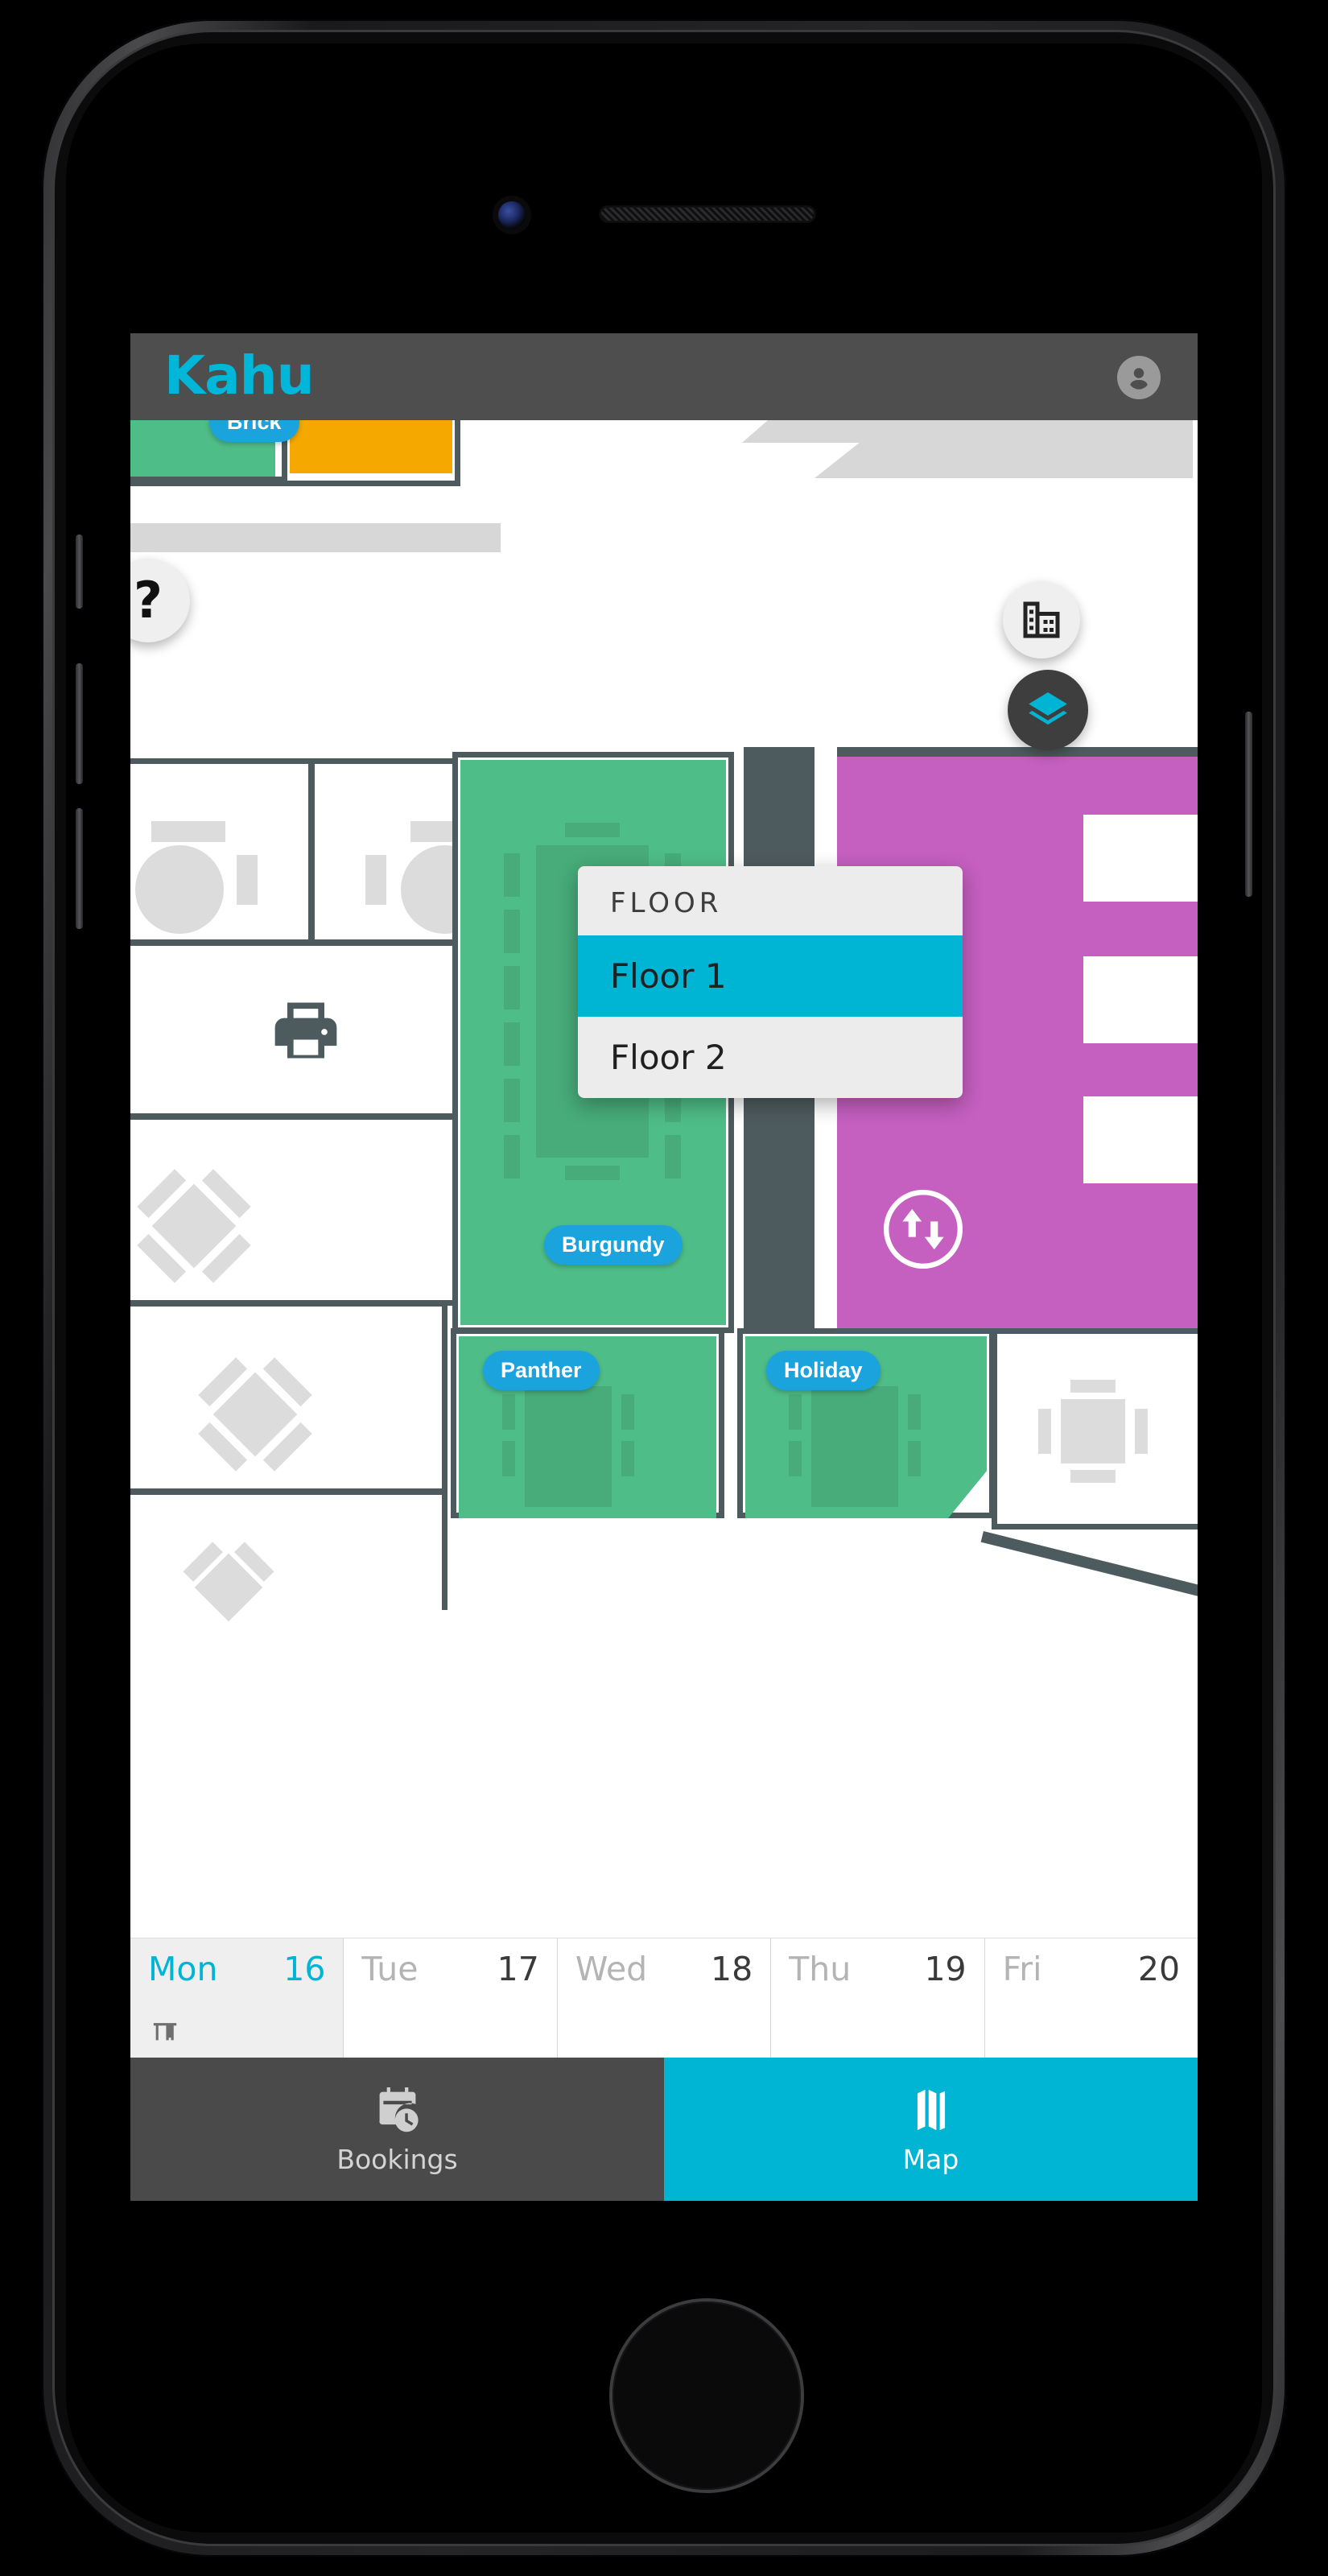 The height and width of the screenshot is (2576, 1328). What do you see at coordinates (1091, 1998) in the screenshot?
I see `date-cell-fri: Fri 20` at bounding box center [1091, 1998].